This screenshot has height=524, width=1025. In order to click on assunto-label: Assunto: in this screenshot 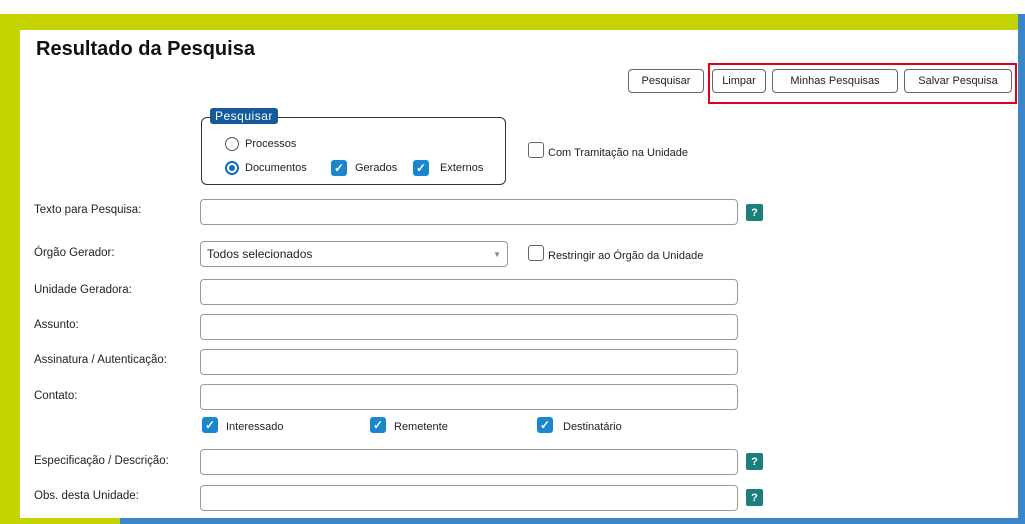, I will do `click(56, 325)`.